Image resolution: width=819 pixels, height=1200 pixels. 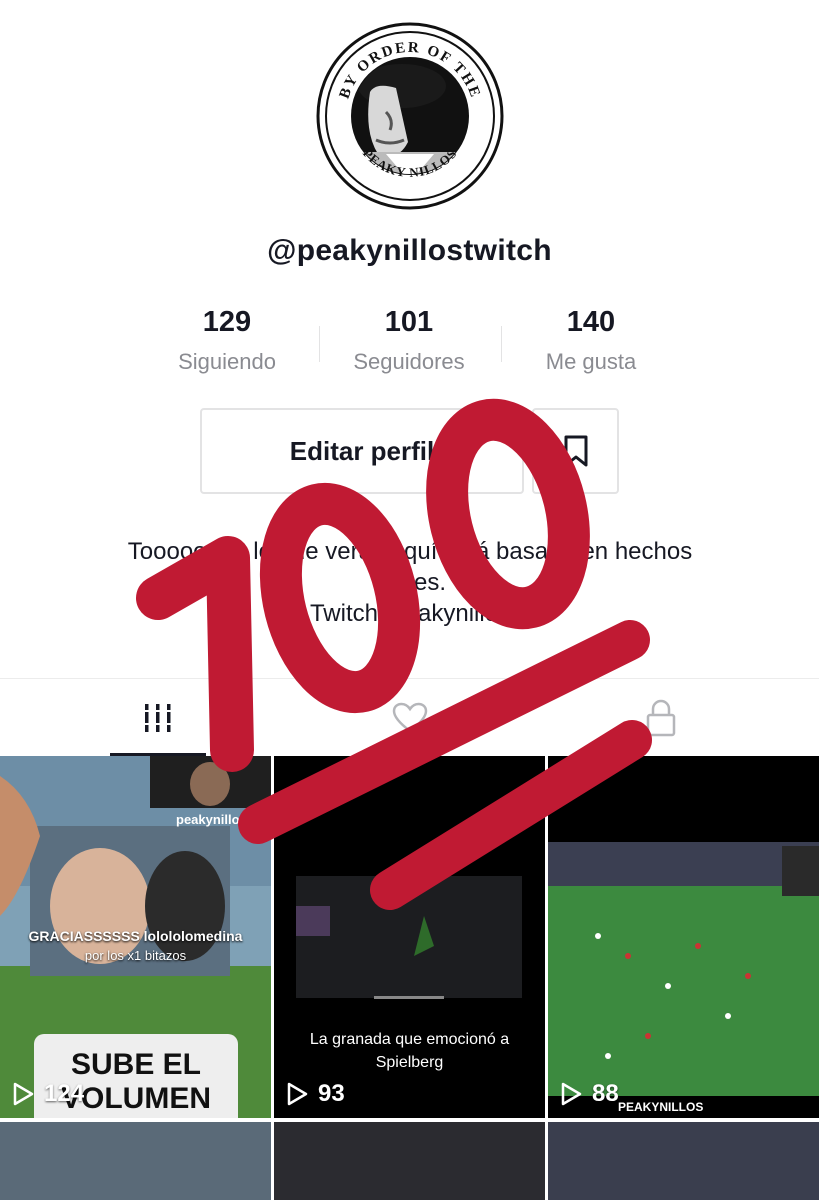 I want to click on likes-count: 140, so click(x=591, y=322).